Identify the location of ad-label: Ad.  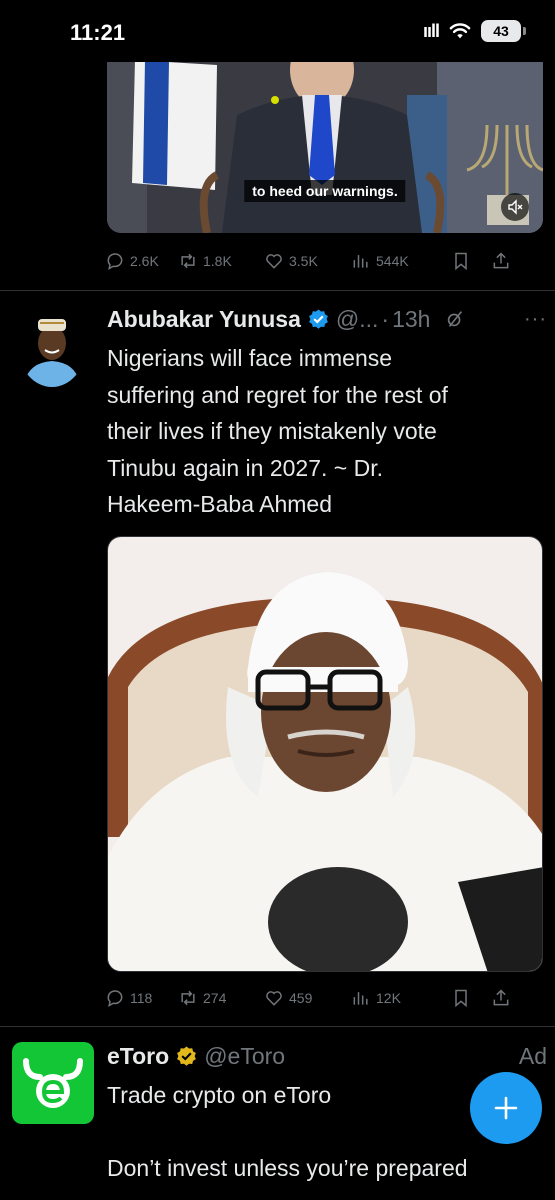
(532, 1055).